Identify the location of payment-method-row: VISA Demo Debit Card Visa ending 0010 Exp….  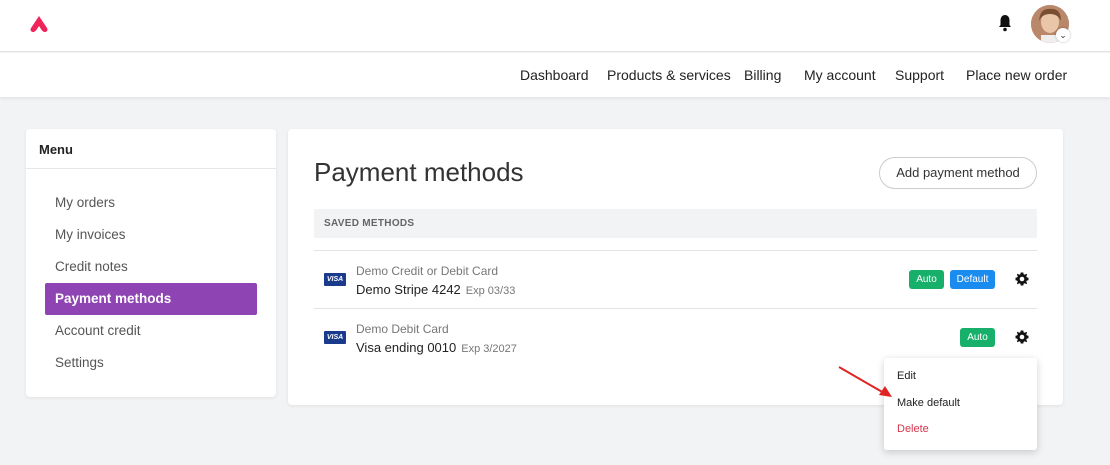
(675, 337).